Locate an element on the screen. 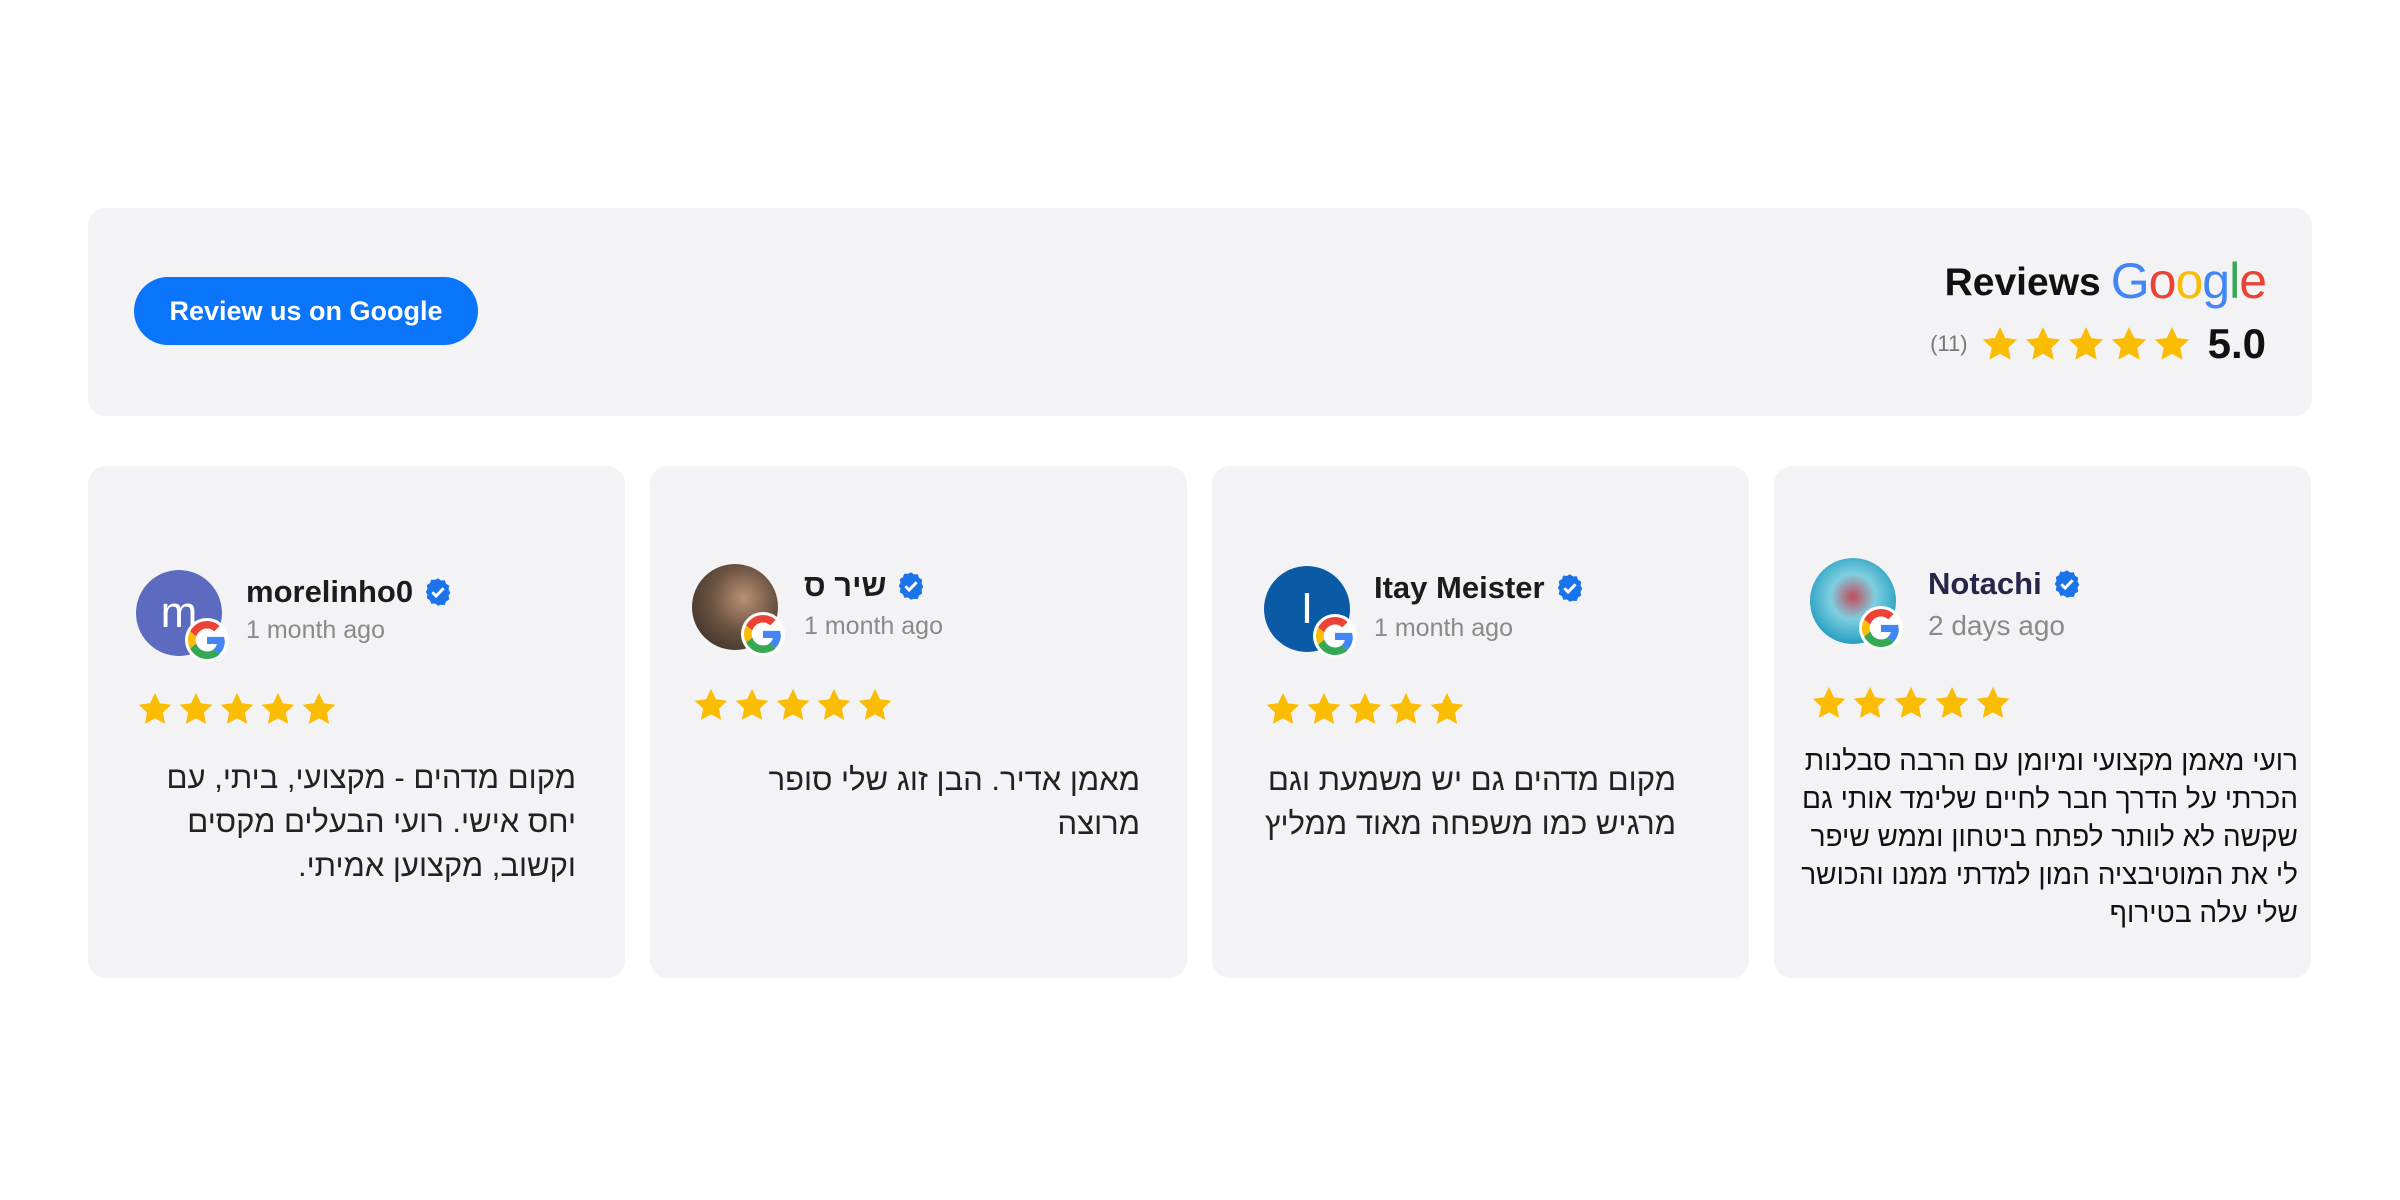 The image size is (2400, 1200). overall-rating: (11) 5.0 is located at coordinates (2098, 344).